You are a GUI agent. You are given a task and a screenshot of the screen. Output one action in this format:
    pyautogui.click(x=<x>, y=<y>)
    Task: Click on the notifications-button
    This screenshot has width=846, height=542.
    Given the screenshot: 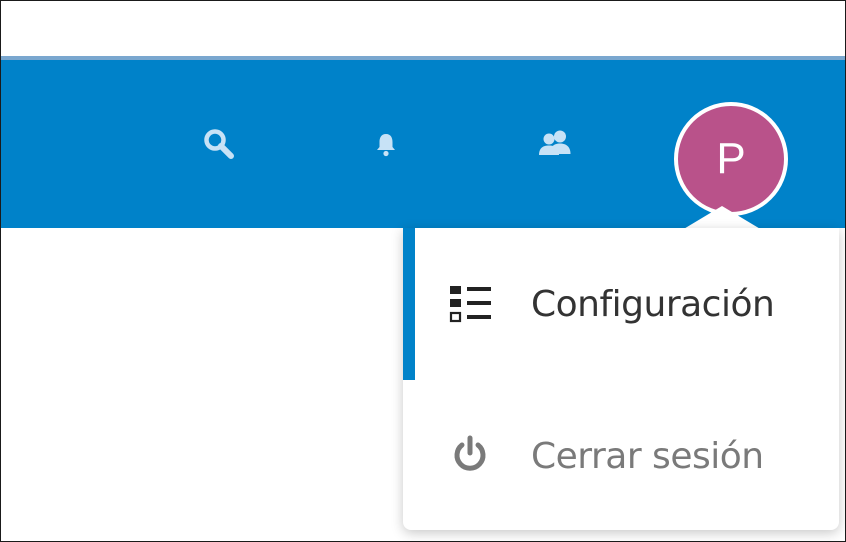 What is the action you would take?
    pyautogui.click(x=386, y=144)
    